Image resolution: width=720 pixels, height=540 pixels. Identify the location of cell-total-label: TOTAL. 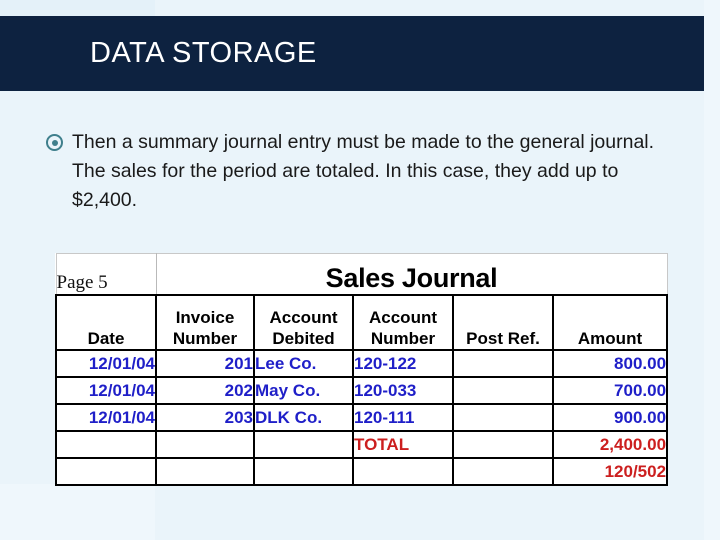
(403, 444).